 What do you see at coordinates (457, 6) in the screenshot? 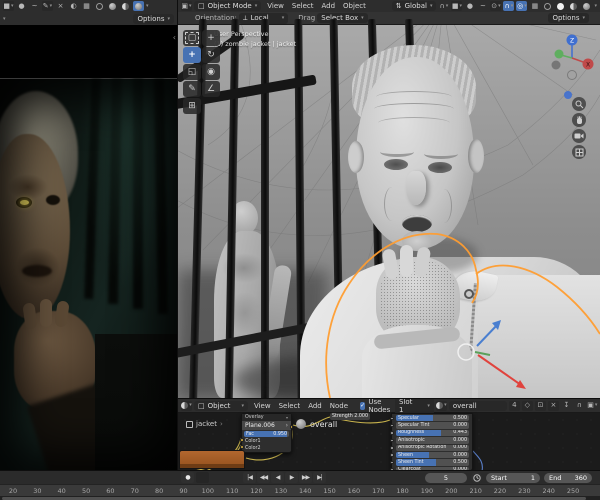
I see `falloff-dropdown: ■ ▾` at bounding box center [457, 6].